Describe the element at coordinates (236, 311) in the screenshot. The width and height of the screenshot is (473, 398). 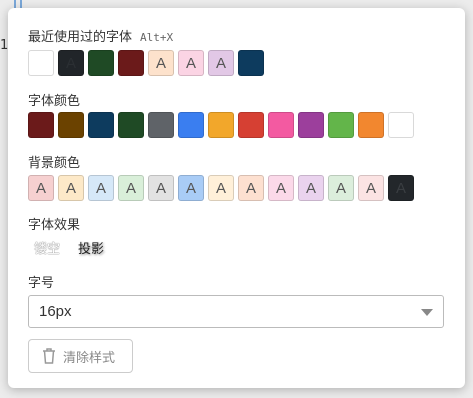
I see `font-size-select: 16px` at that location.